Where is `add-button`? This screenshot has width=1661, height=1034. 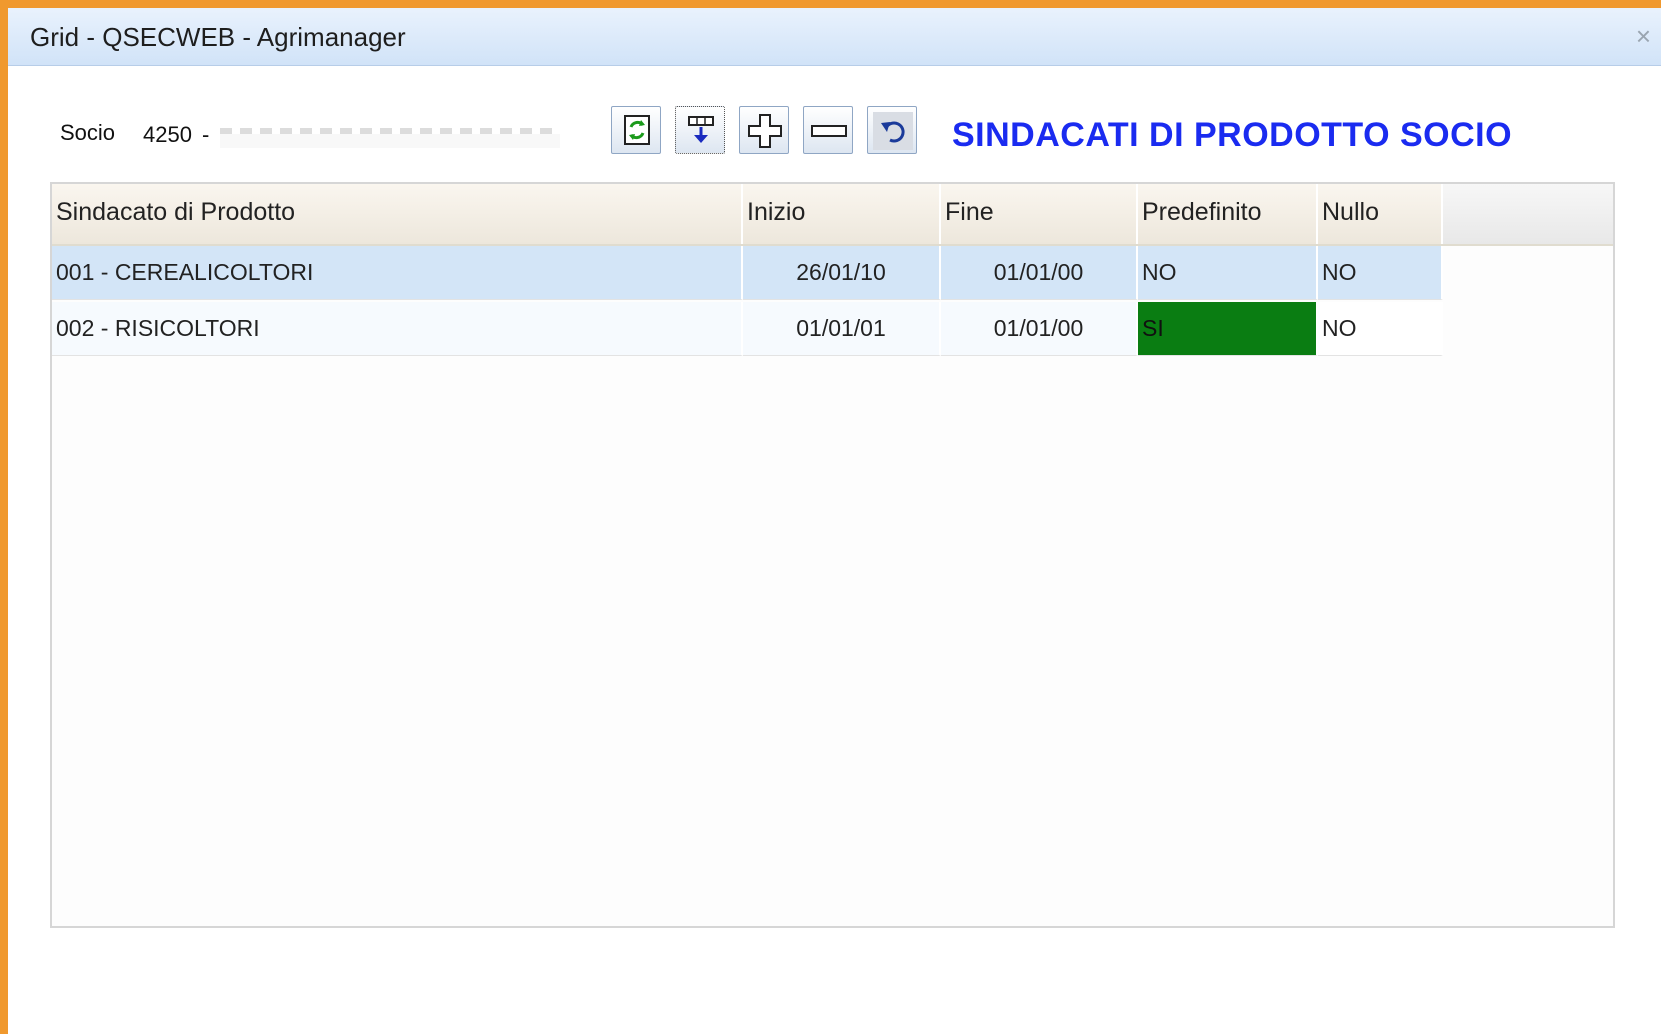 add-button is located at coordinates (764, 130).